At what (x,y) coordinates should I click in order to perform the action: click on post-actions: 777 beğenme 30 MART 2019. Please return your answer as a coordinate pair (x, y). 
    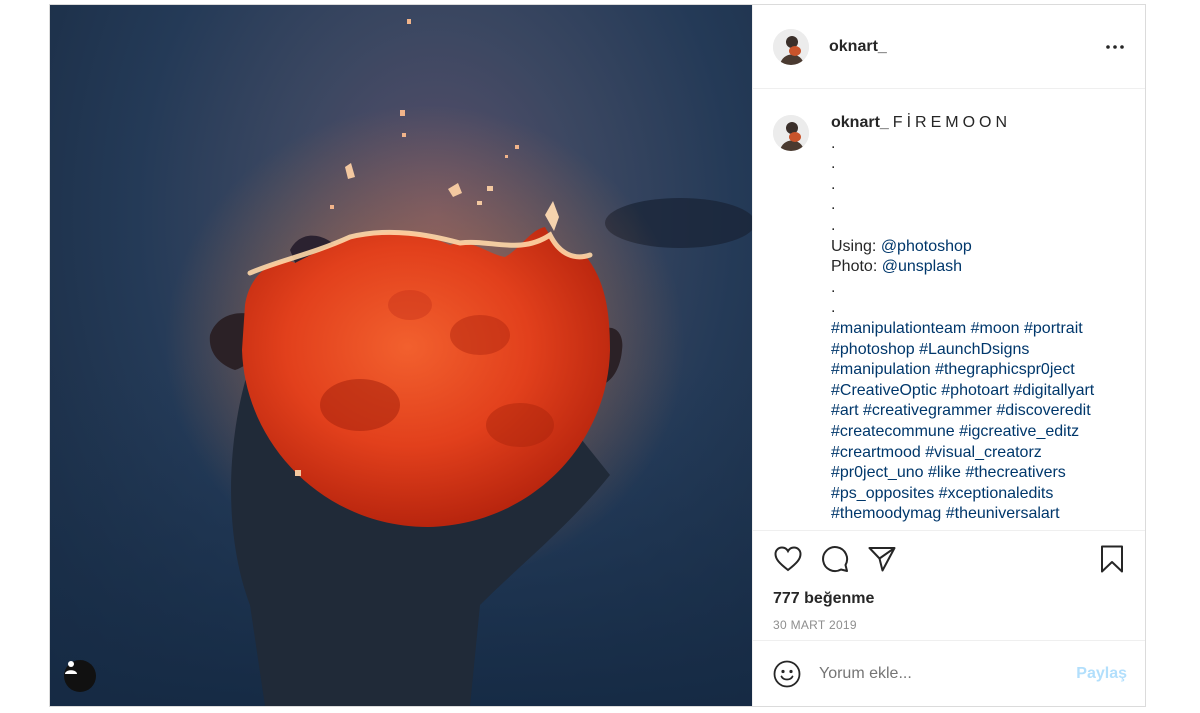
    Looking at the image, I should click on (949, 585).